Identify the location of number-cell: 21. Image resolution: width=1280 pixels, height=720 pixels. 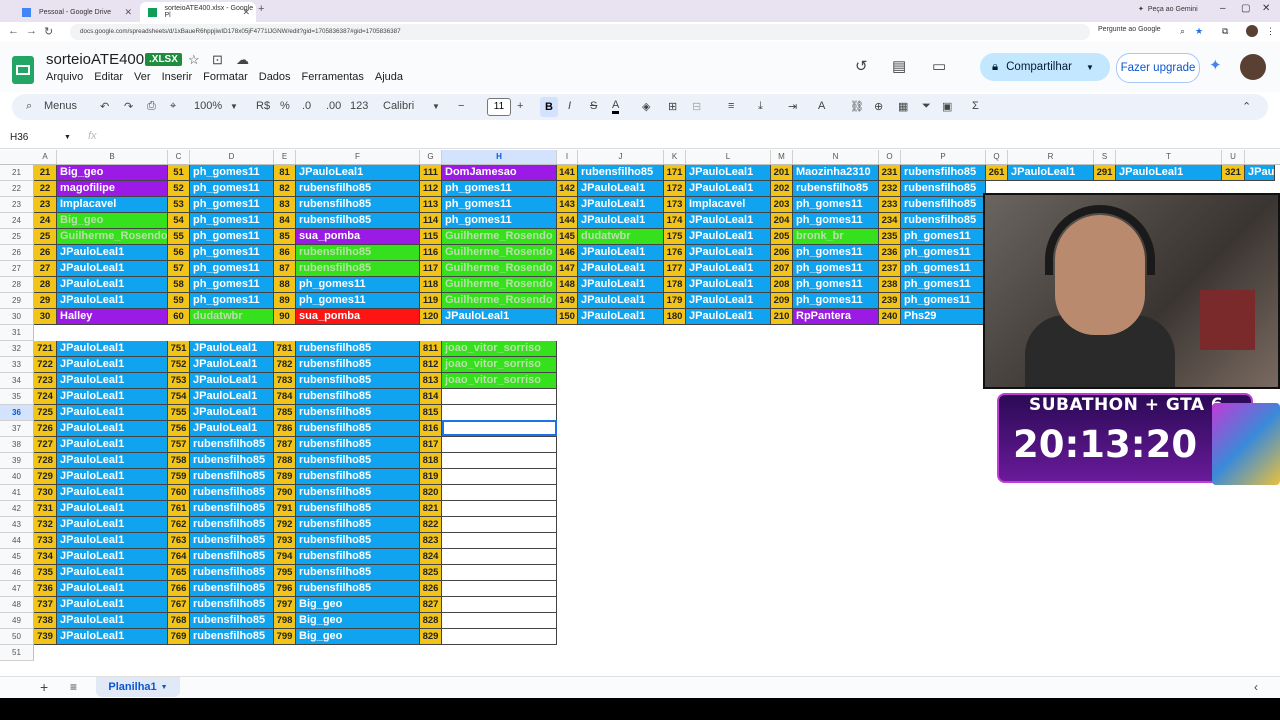
(45, 173).